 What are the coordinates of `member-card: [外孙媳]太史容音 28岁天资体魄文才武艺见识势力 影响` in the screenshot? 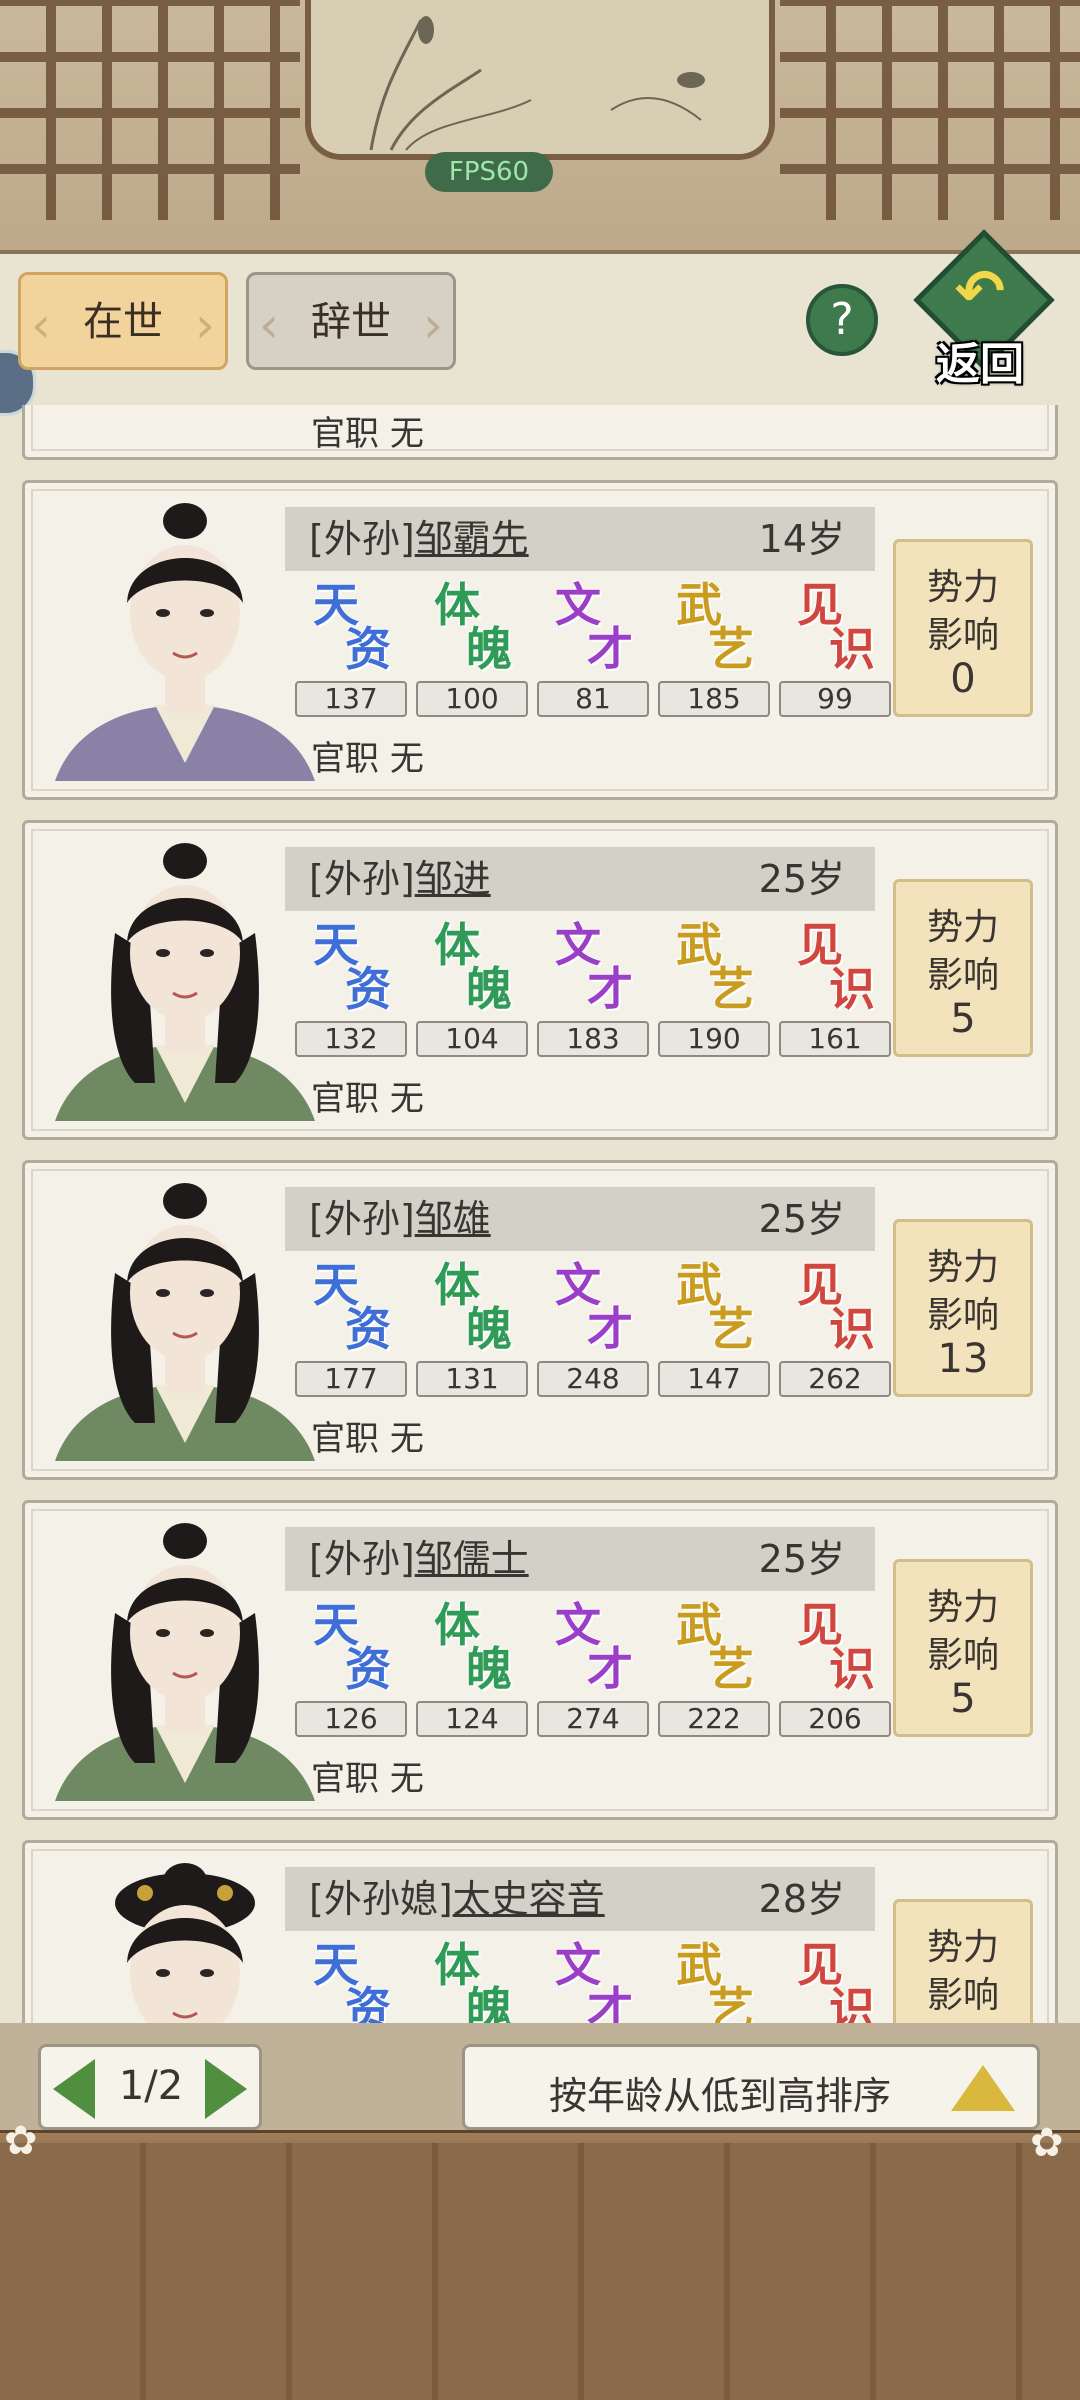 It's located at (540, 1931).